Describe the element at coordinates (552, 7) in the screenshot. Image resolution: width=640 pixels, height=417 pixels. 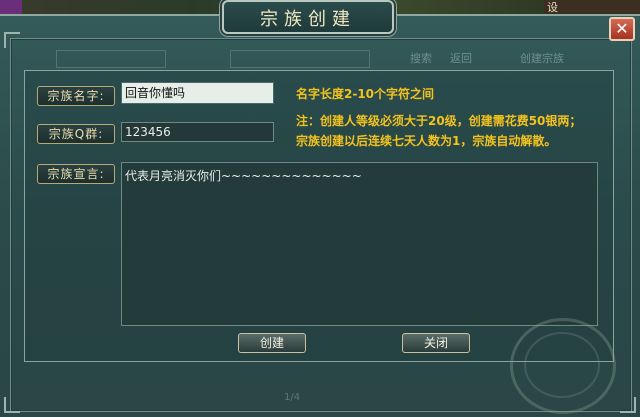
I see `scene-top-right-text: 设` at that location.